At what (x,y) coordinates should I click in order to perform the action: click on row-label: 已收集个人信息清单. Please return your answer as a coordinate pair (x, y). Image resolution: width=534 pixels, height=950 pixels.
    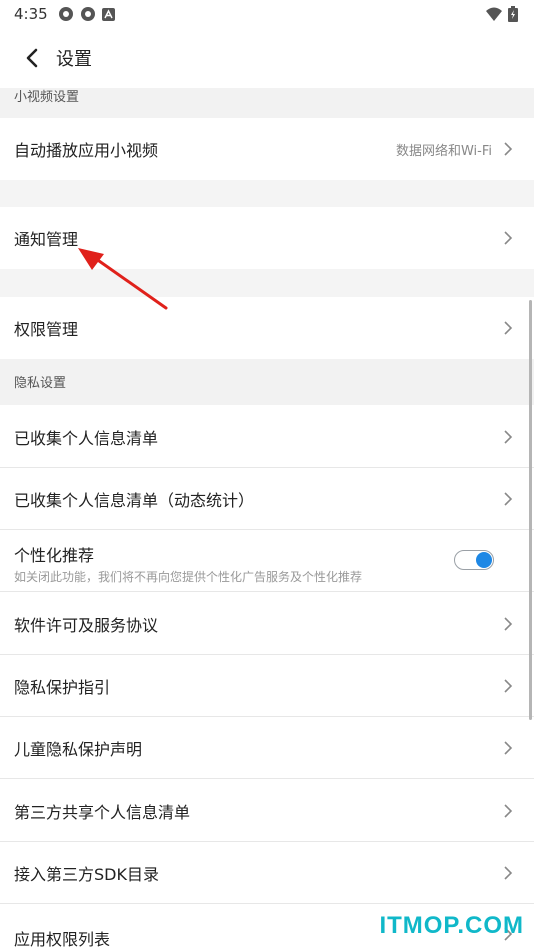
    Looking at the image, I should click on (86, 438).